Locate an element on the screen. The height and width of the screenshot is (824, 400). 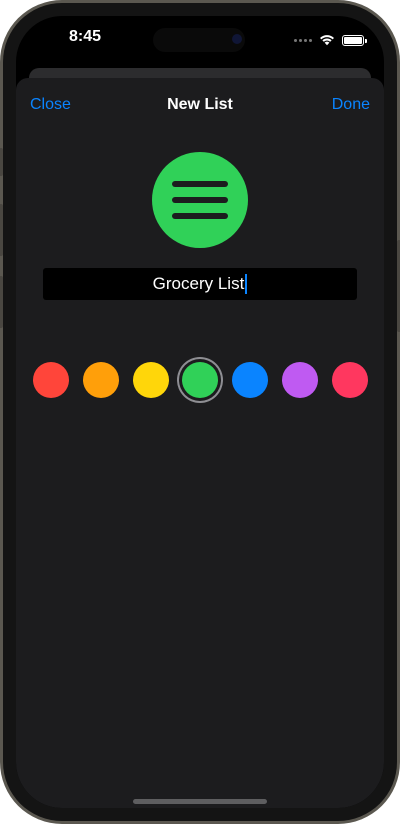
text-caret is located at coordinates (246, 284).